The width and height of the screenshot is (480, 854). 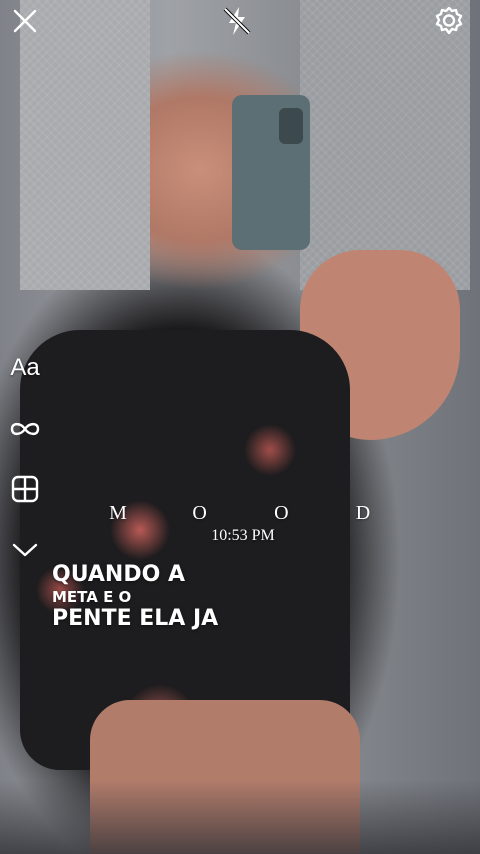 I want to click on flash-toggle-button, so click(x=237, y=21).